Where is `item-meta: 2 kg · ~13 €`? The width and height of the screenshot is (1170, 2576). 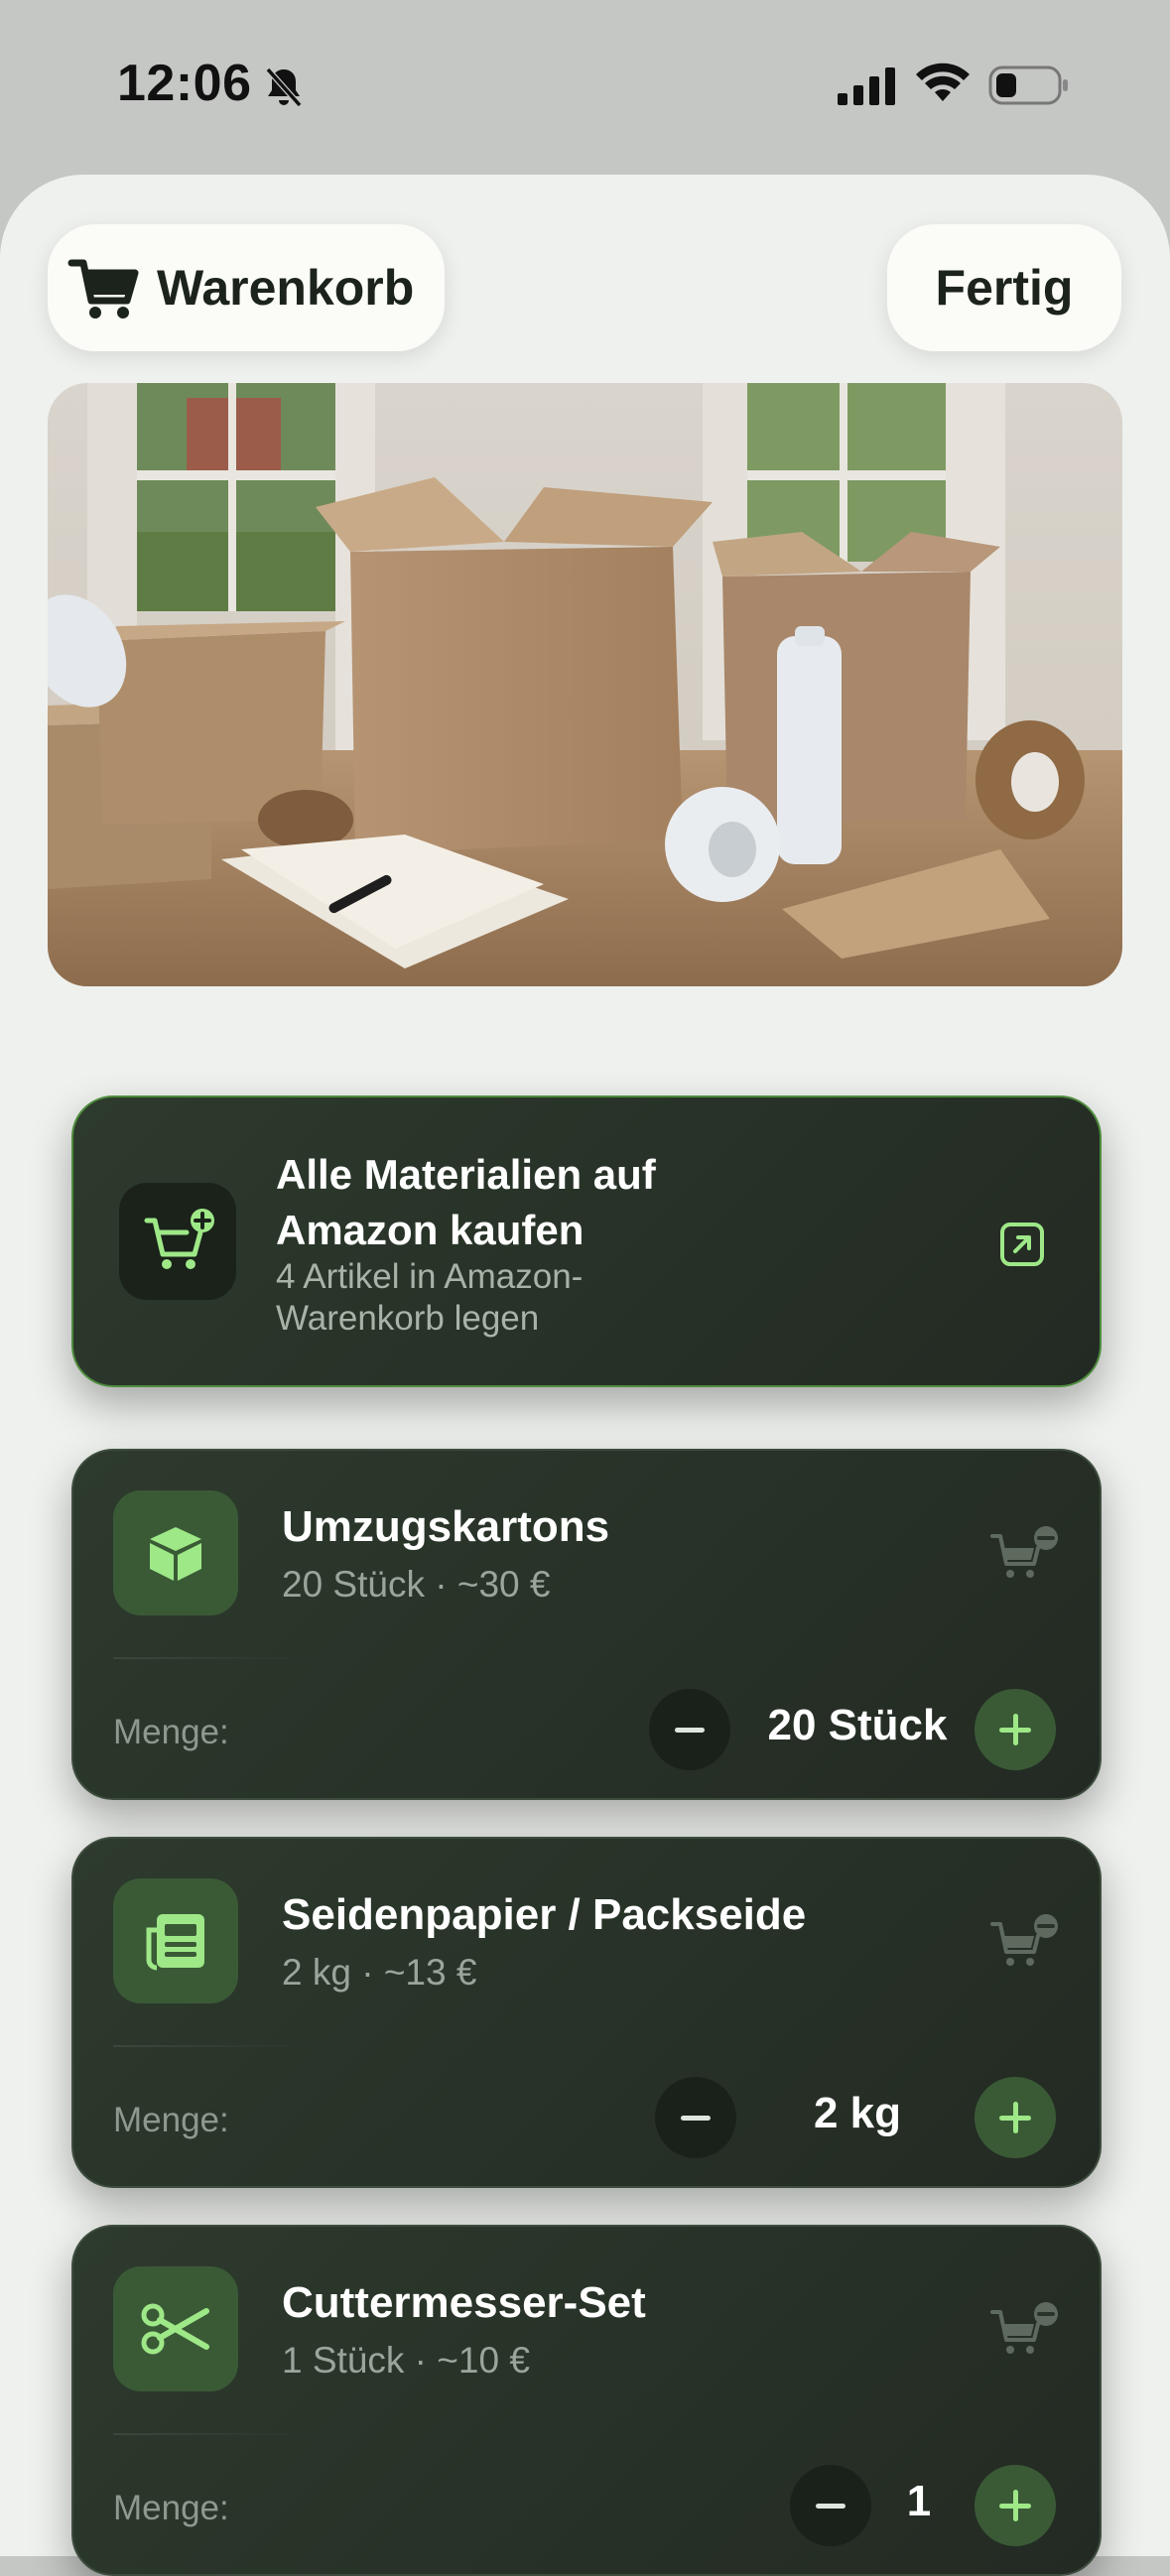
item-meta: 2 kg · ~13 € is located at coordinates (379, 1973).